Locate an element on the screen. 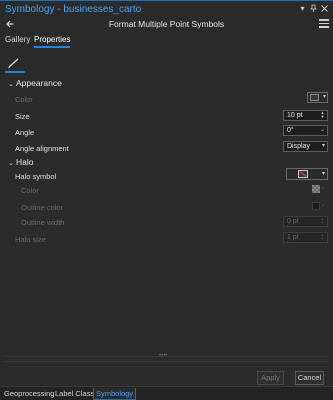 Image resolution: width=333 pixels, height=400 pixels. pin-icon is located at coordinates (313, 8).